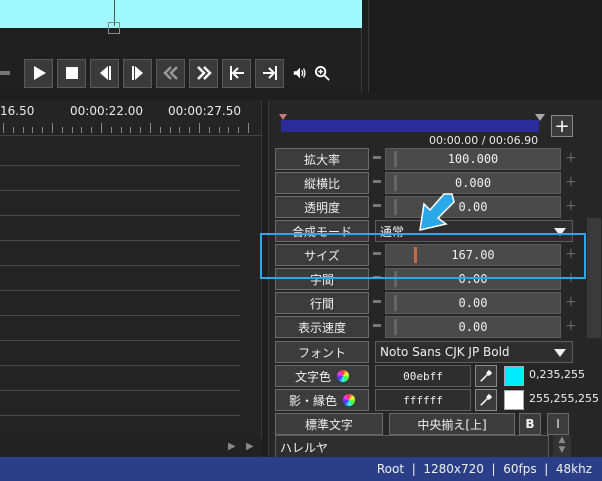  I want to click on shadow-color-hex: ffffff, so click(423, 400).